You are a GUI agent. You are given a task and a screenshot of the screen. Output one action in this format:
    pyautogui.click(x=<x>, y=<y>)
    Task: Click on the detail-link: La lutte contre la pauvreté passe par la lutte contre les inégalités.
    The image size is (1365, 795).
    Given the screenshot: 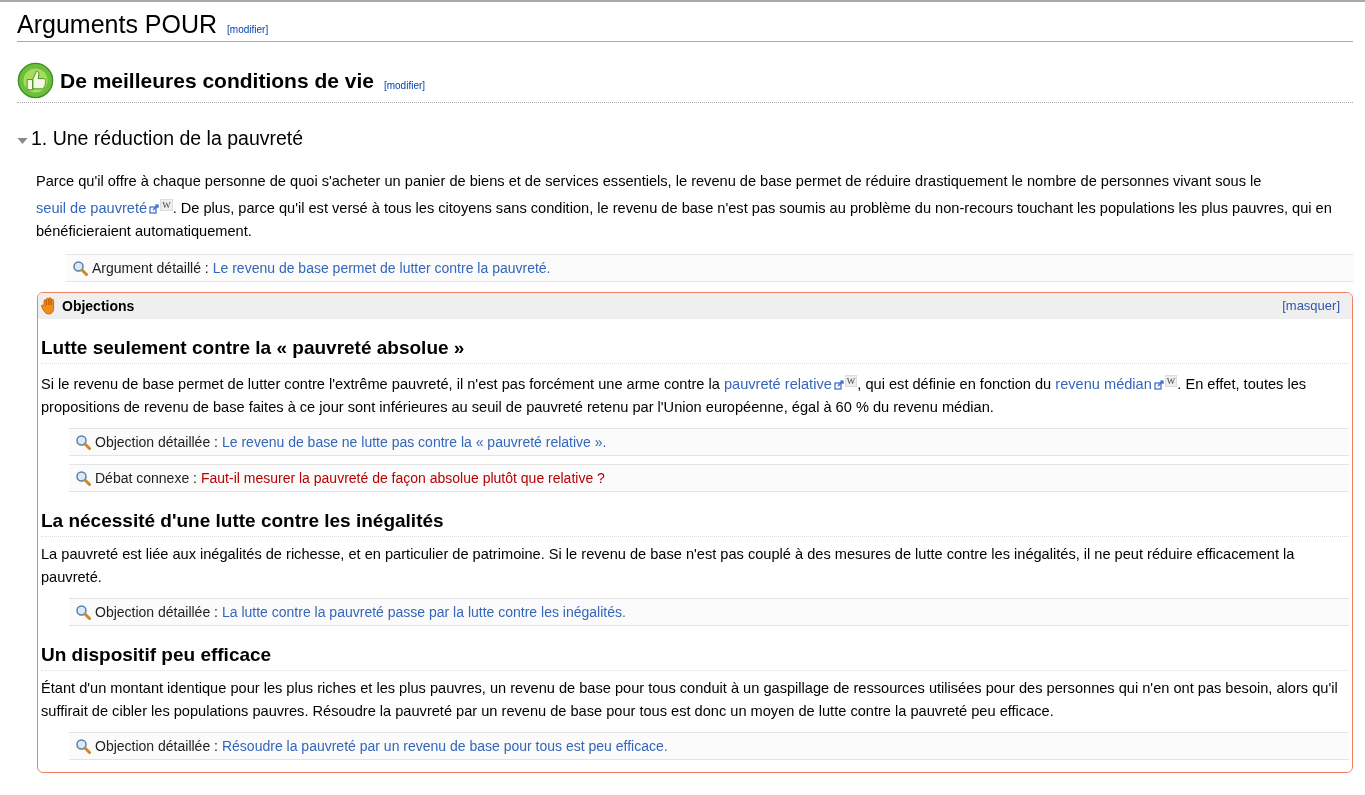 What is the action you would take?
    pyautogui.click(x=423, y=611)
    